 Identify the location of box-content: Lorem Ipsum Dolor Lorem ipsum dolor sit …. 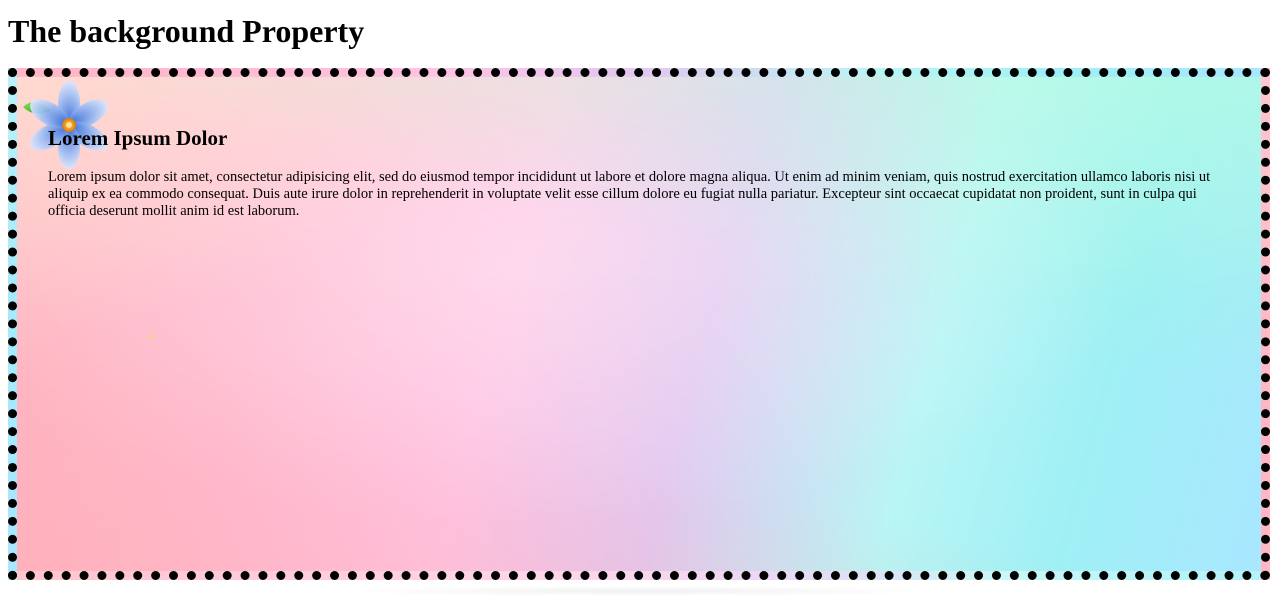
(641, 172).